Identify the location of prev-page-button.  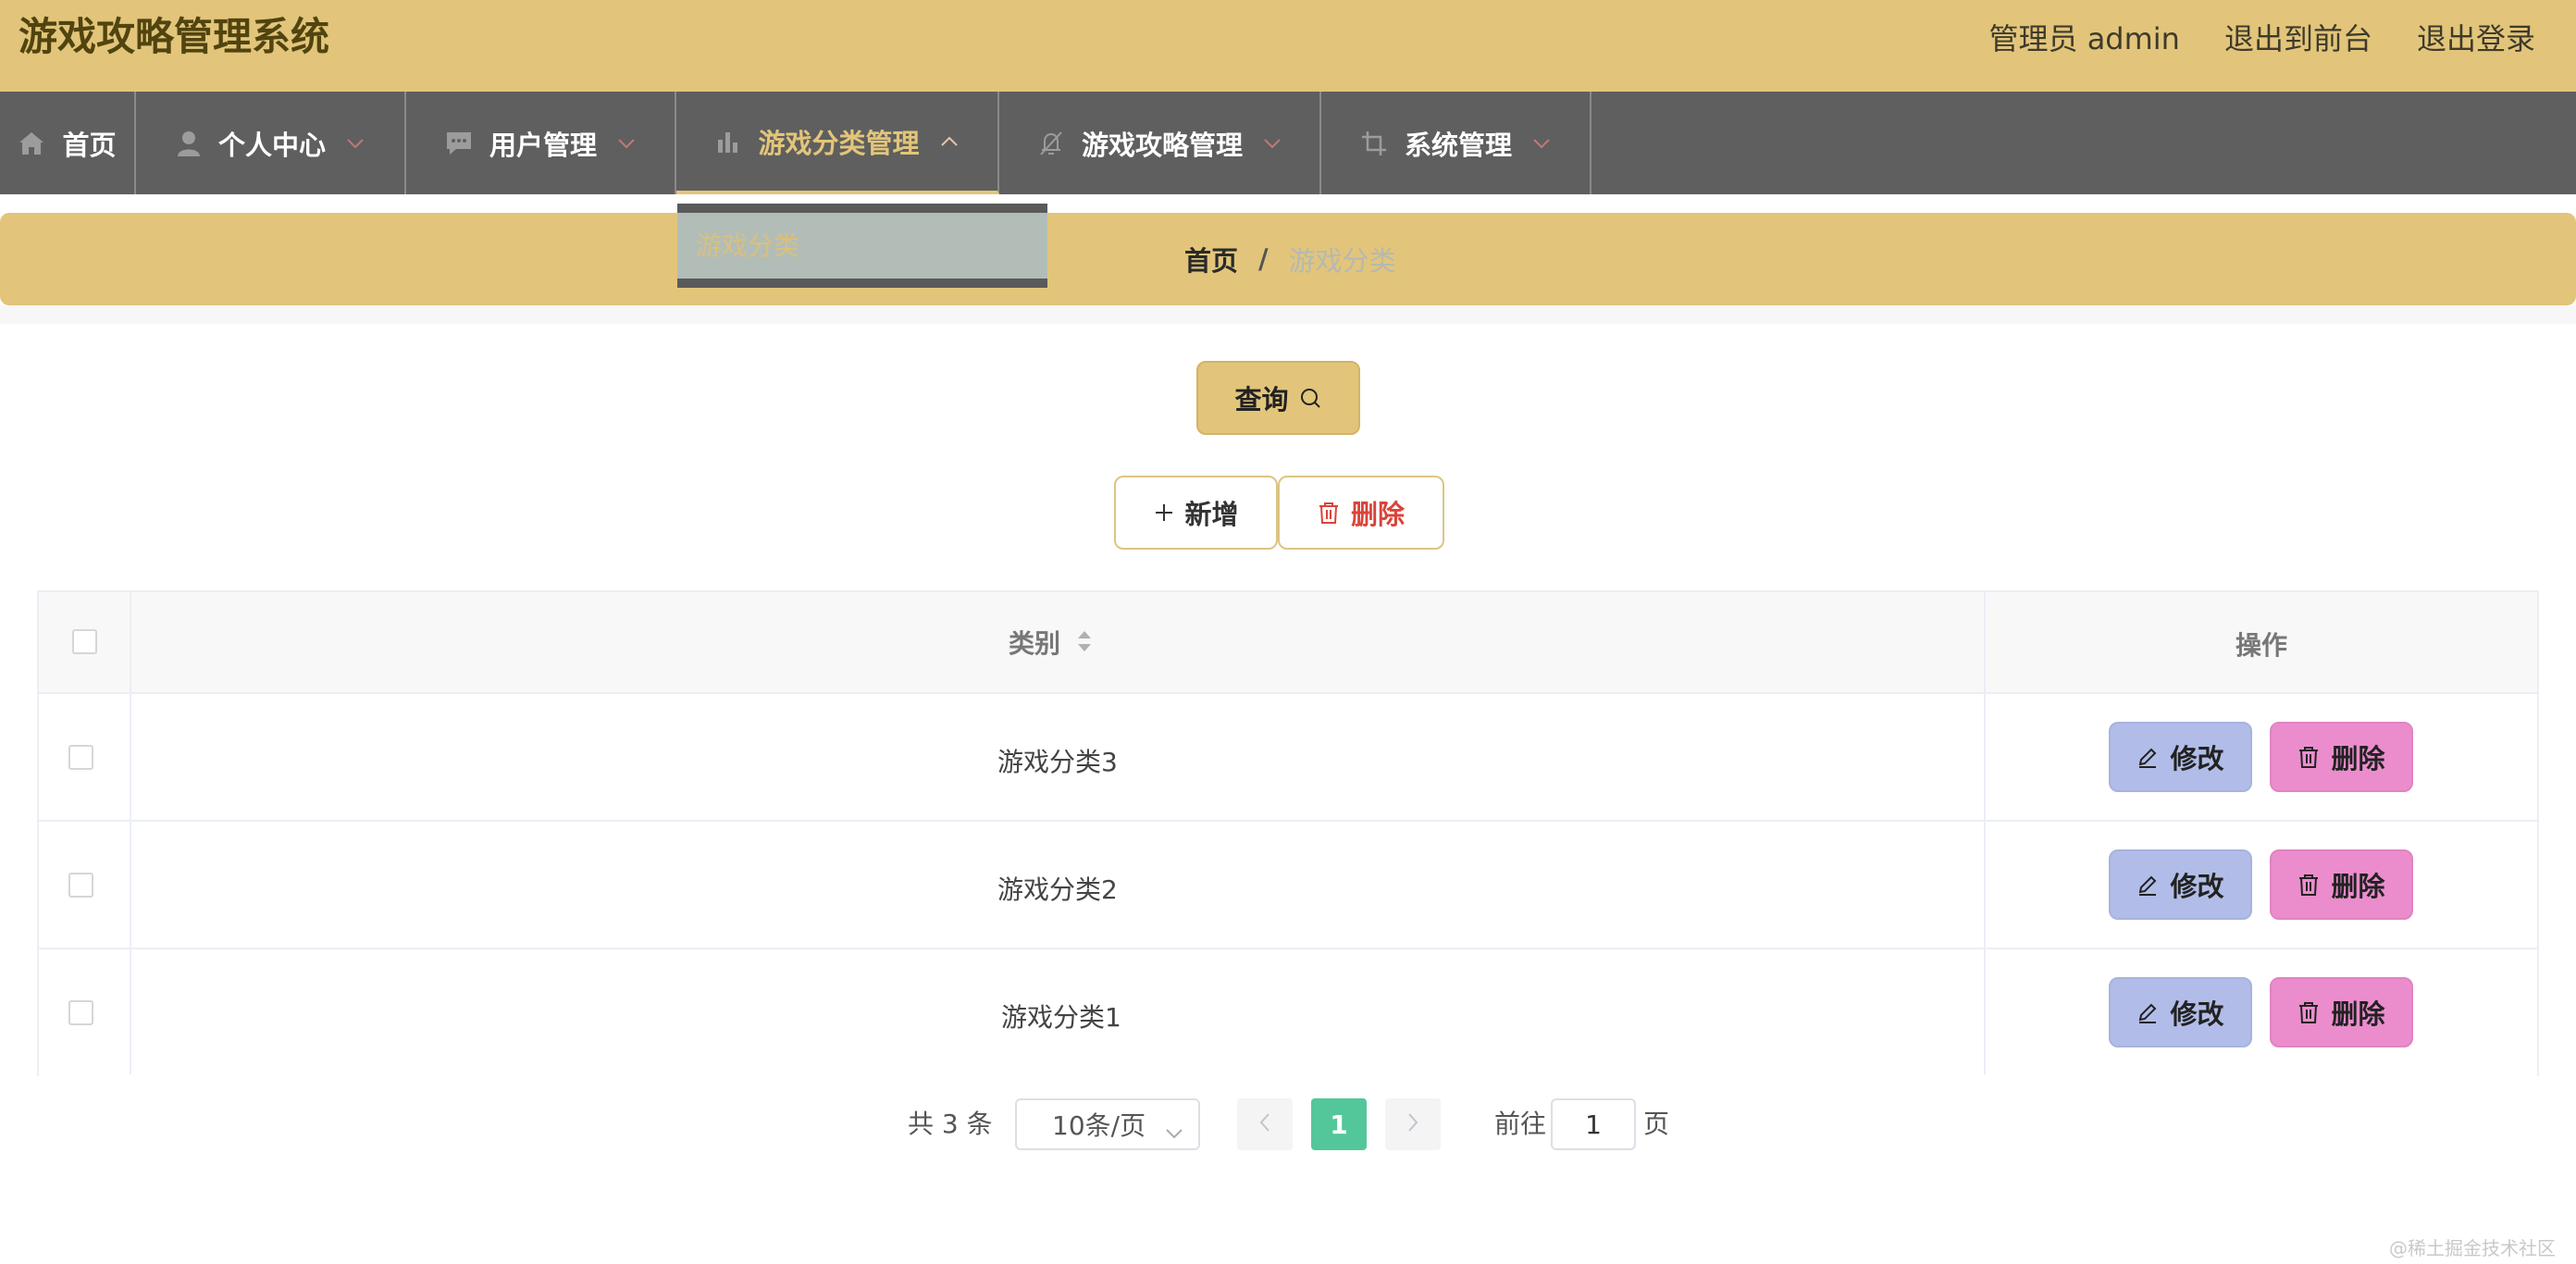
(1265, 1124).